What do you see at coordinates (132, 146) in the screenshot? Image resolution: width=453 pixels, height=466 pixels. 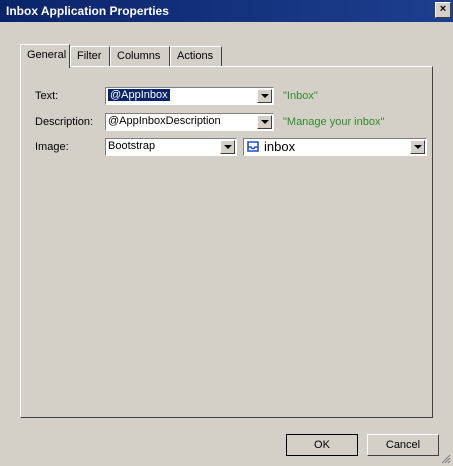 I see `image-library-value: Bootstrap` at bounding box center [132, 146].